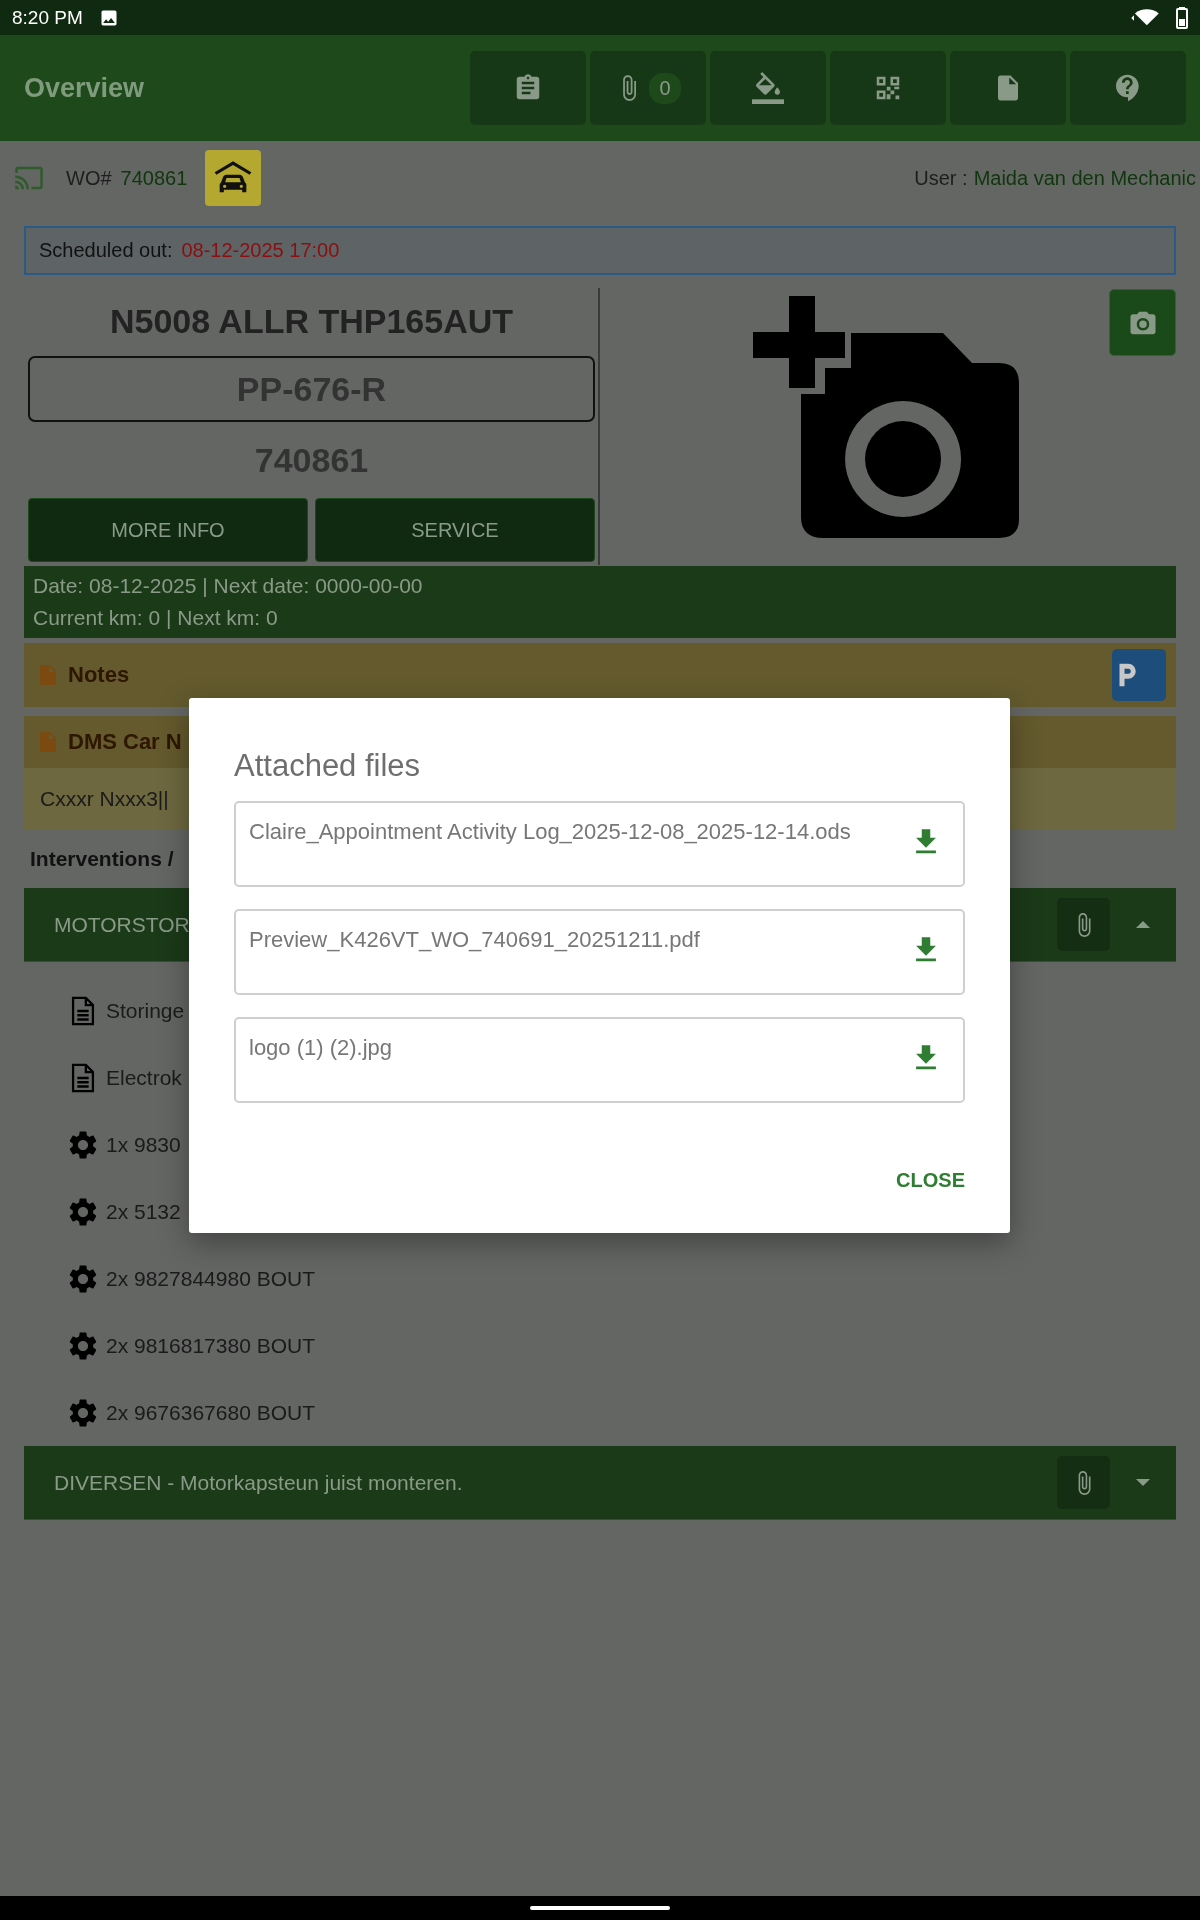 The width and height of the screenshot is (1200, 1920). Describe the element at coordinates (930, 1180) in the screenshot. I see `close-button: CLOSE` at that location.